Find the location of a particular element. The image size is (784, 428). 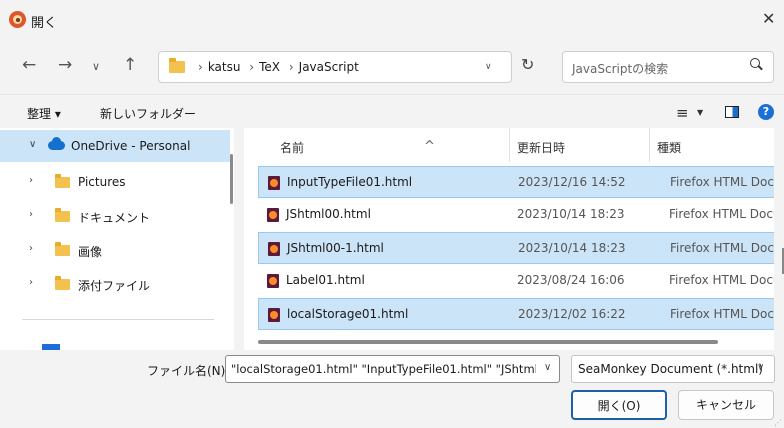

up-arrow-icon: ↑ is located at coordinates (130, 65).